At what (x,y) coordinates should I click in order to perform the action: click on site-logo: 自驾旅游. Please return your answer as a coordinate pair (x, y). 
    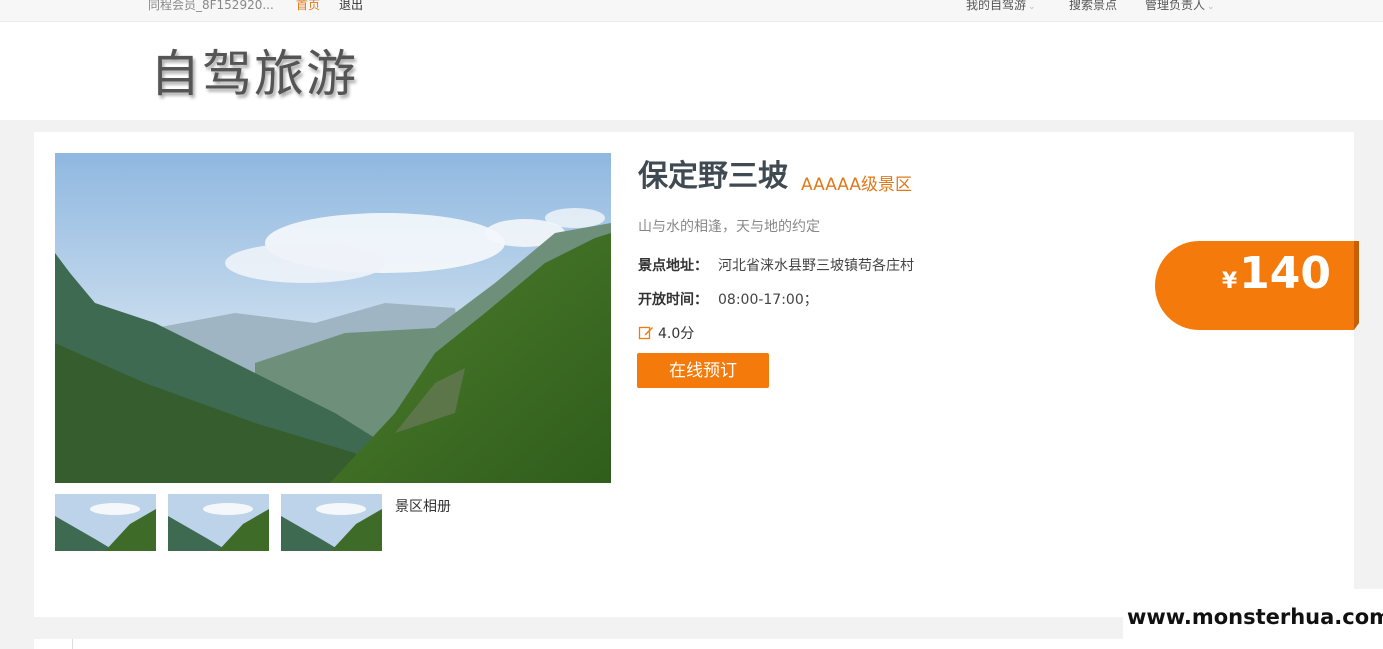
    Looking at the image, I should click on (254, 74).